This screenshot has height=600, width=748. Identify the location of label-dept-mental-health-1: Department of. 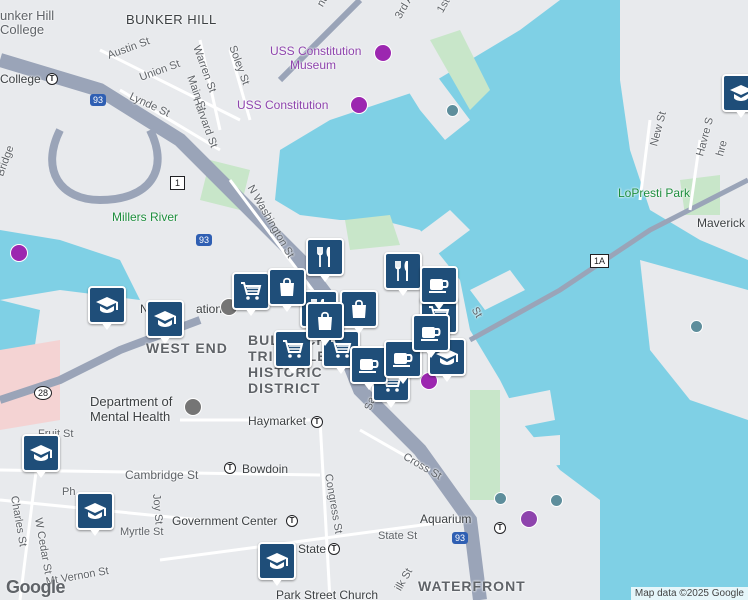
(131, 401).